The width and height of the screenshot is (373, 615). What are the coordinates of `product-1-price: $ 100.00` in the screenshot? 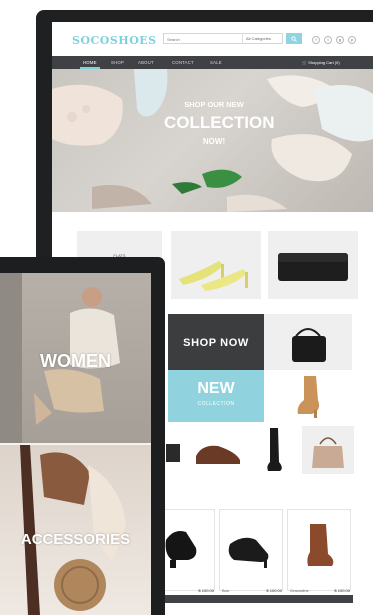 It's located at (206, 590).